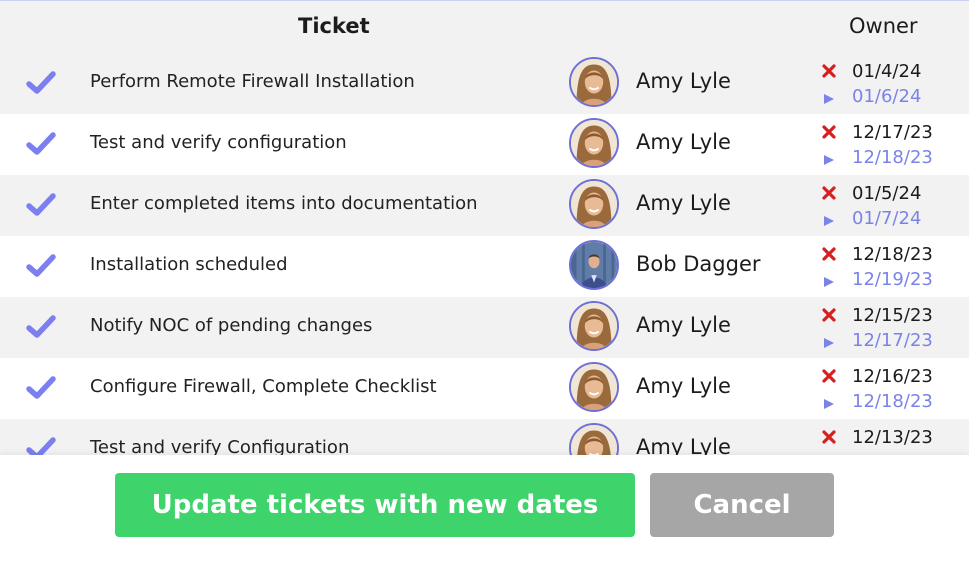  What do you see at coordinates (892, 437) in the screenshot?
I see `old-date: 12/13/23` at bounding box center [892, 437].